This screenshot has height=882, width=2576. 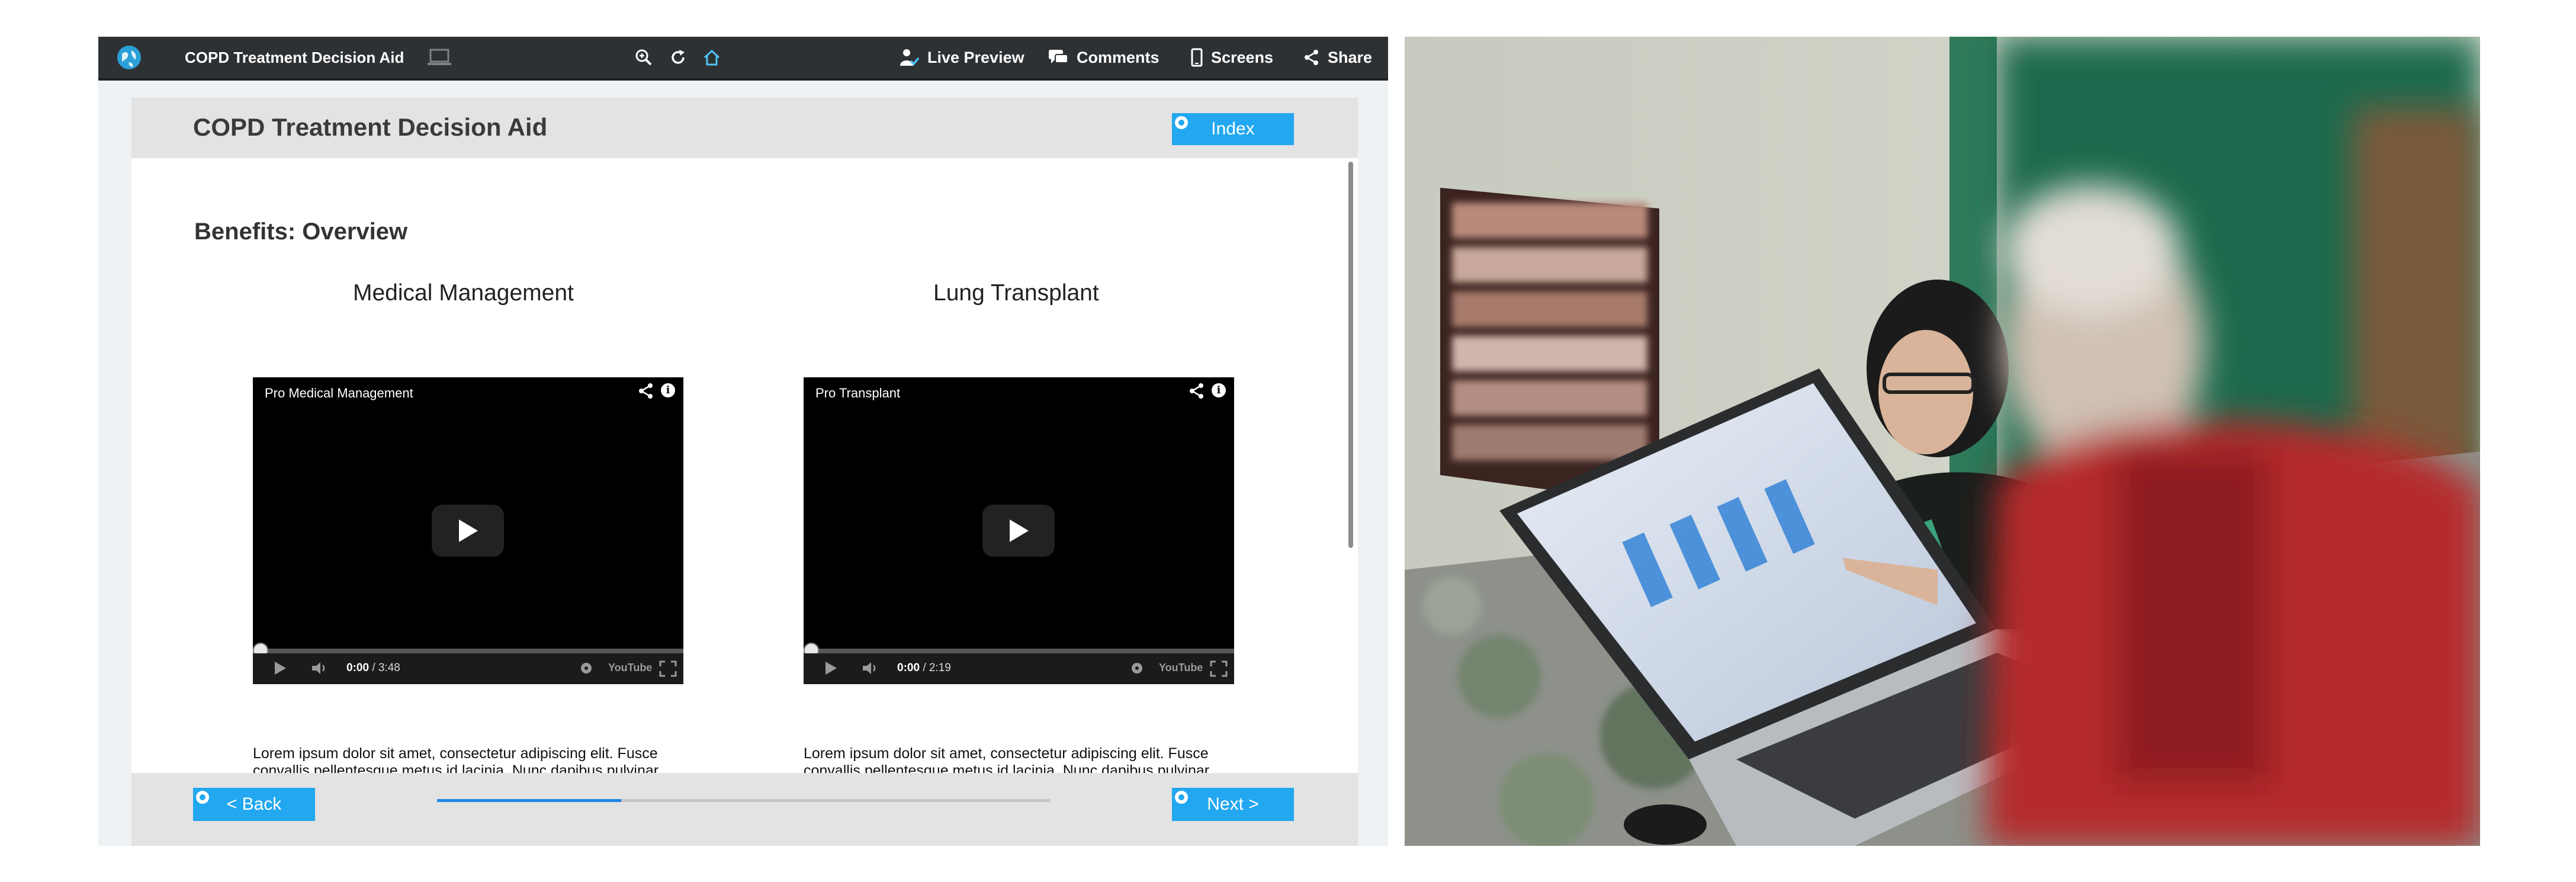 What do you see at coordinates (909, 57) in the screenshot?
I see `person-check-icon` at bounding box center [909, 57].